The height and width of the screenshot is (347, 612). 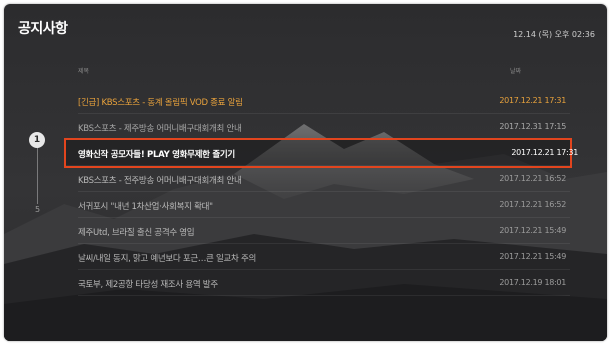 I want to click on list-item: 서귀포시 "내년 1차산업·사회복지 확대" 2017.12.21 16:52, so click(x=324, y=205).